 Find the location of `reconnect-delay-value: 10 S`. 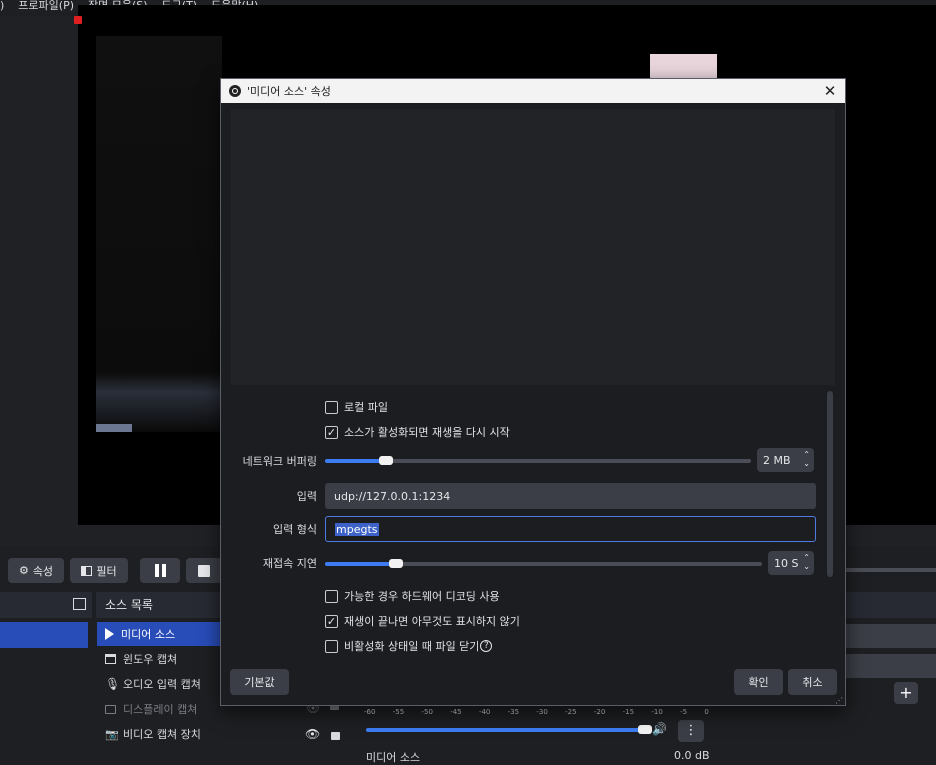

reconnect-delay-value: 10 S is located at coordinates (786, 563).